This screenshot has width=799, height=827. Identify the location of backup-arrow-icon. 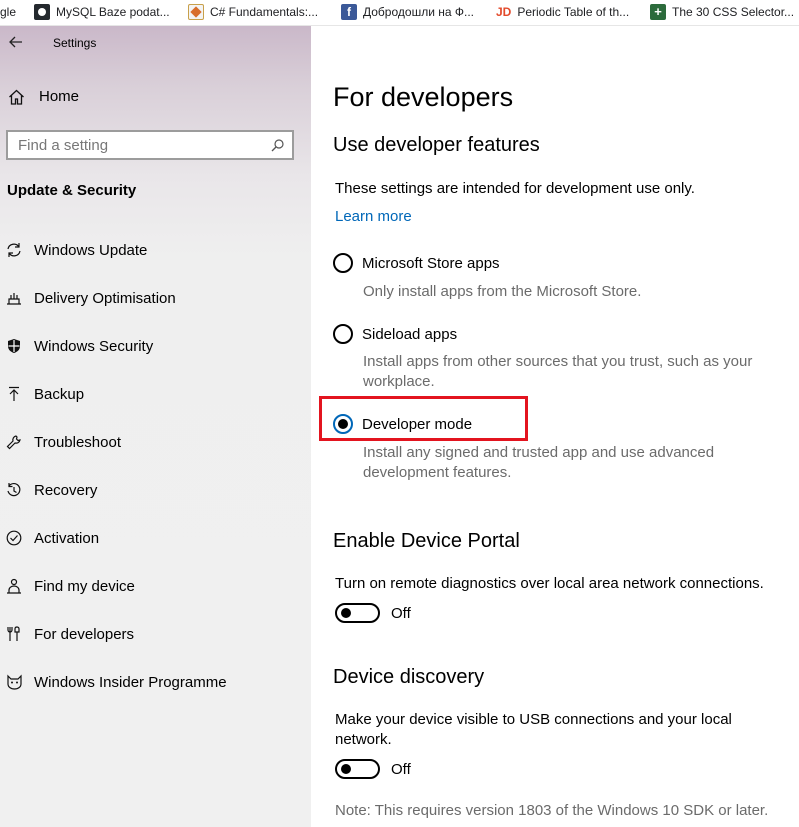
(17, 394).